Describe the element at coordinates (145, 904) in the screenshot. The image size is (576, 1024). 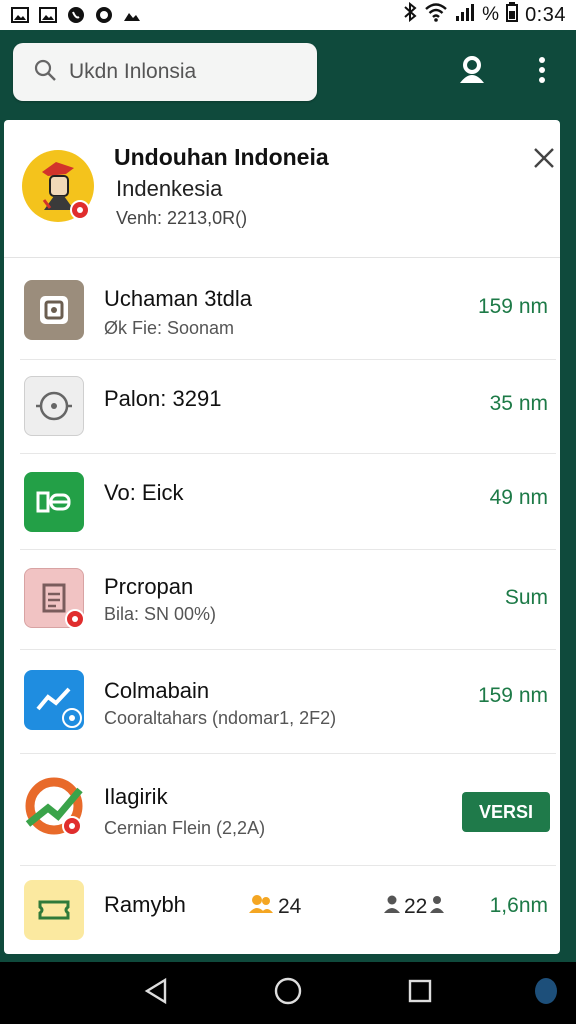
I see `item-title: Ramybh` at that location.